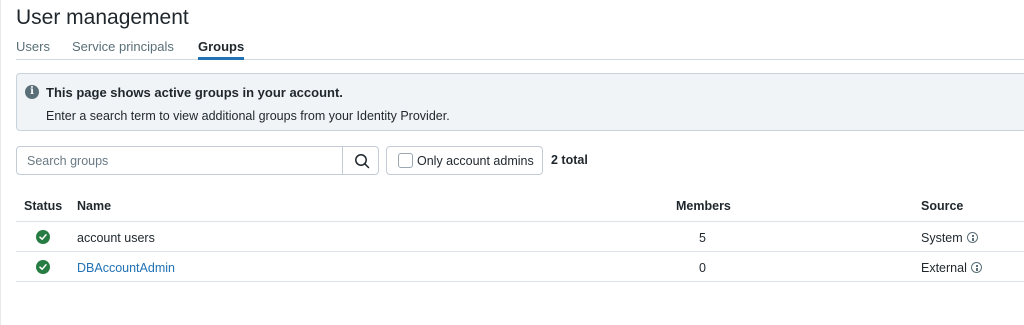 This screenshot has height=325, width=1024. I want to click on search-button, so click(360, 160).